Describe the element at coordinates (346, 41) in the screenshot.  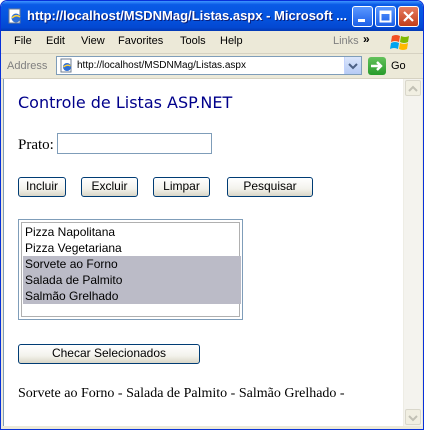
I see `links-toolbar-label: Links` at that location.